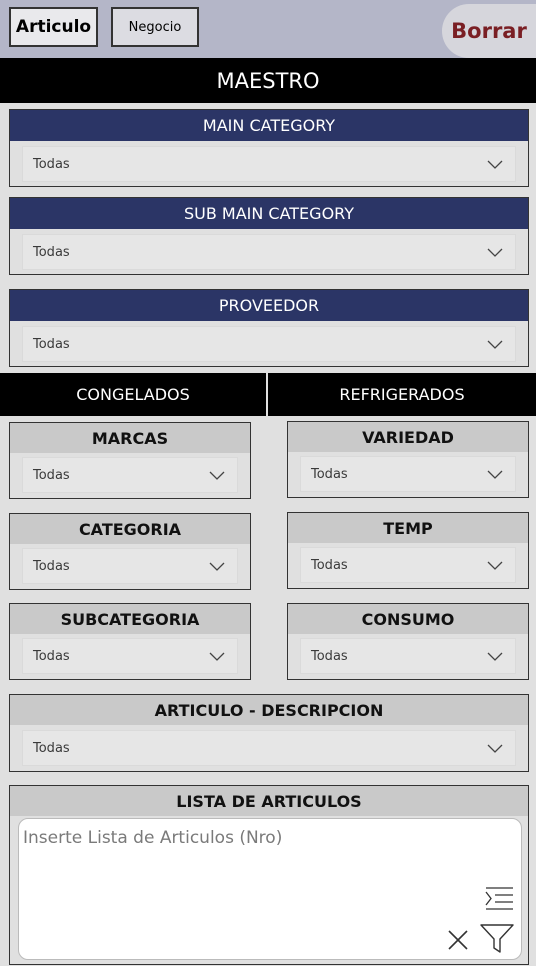  What do you see at coordinates (270, 889) in the screenshot?
I see `lista-articulos-input: Inserte Lista de Articulos (Nro)` at bounding box center [270, 889].